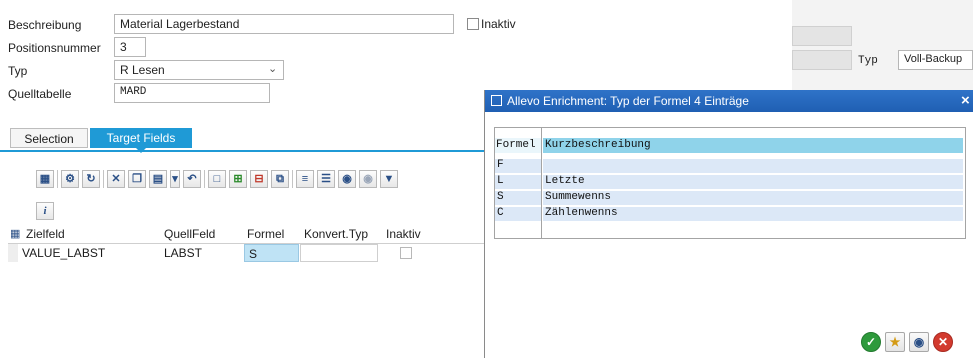 The height and width of the screenshot is (359, 973). What do you see at coordinates (45, 234) in the screenshot?
I see `column-header-zielfeld: Zielfeld` at bounding box center [45, 234].